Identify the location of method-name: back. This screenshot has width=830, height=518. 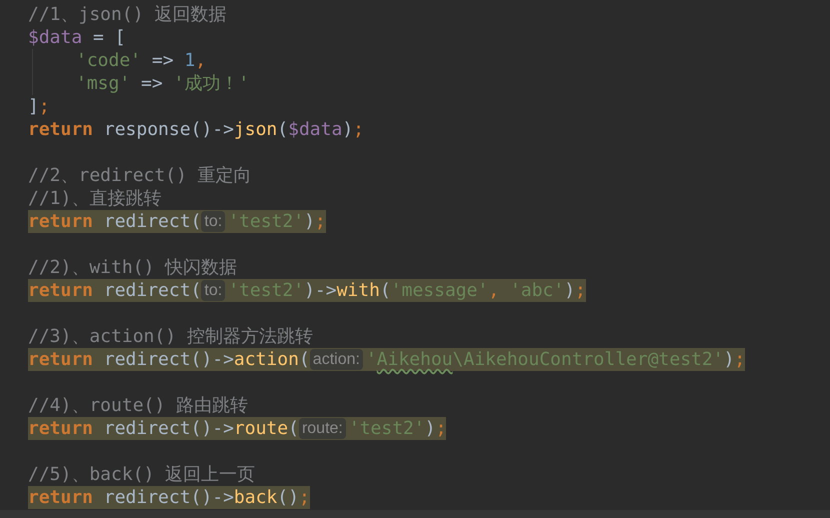
(256, 497).